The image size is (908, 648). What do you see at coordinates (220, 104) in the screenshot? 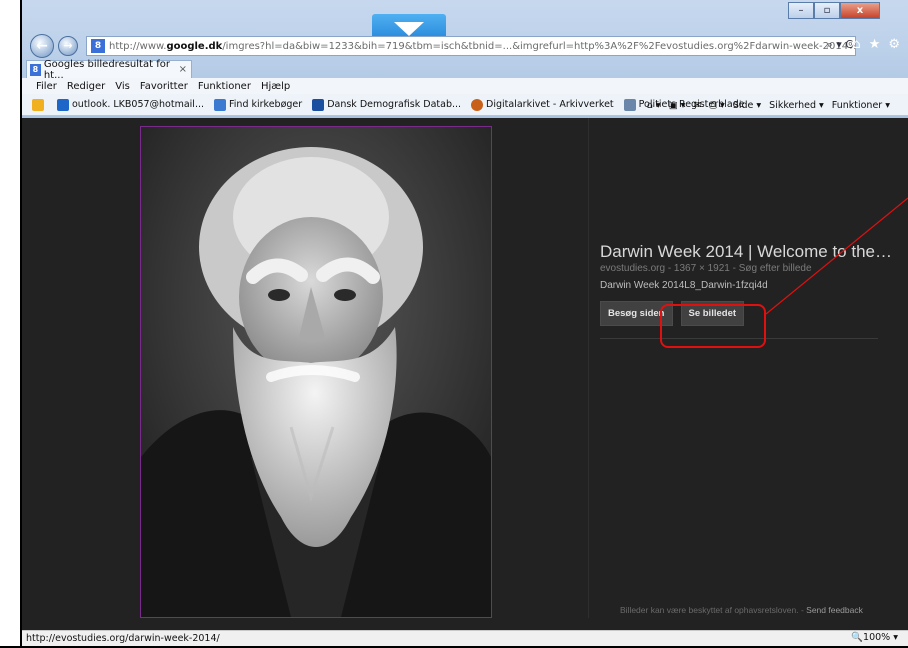
I see `crown-icon` at bounding box center [220, 104].